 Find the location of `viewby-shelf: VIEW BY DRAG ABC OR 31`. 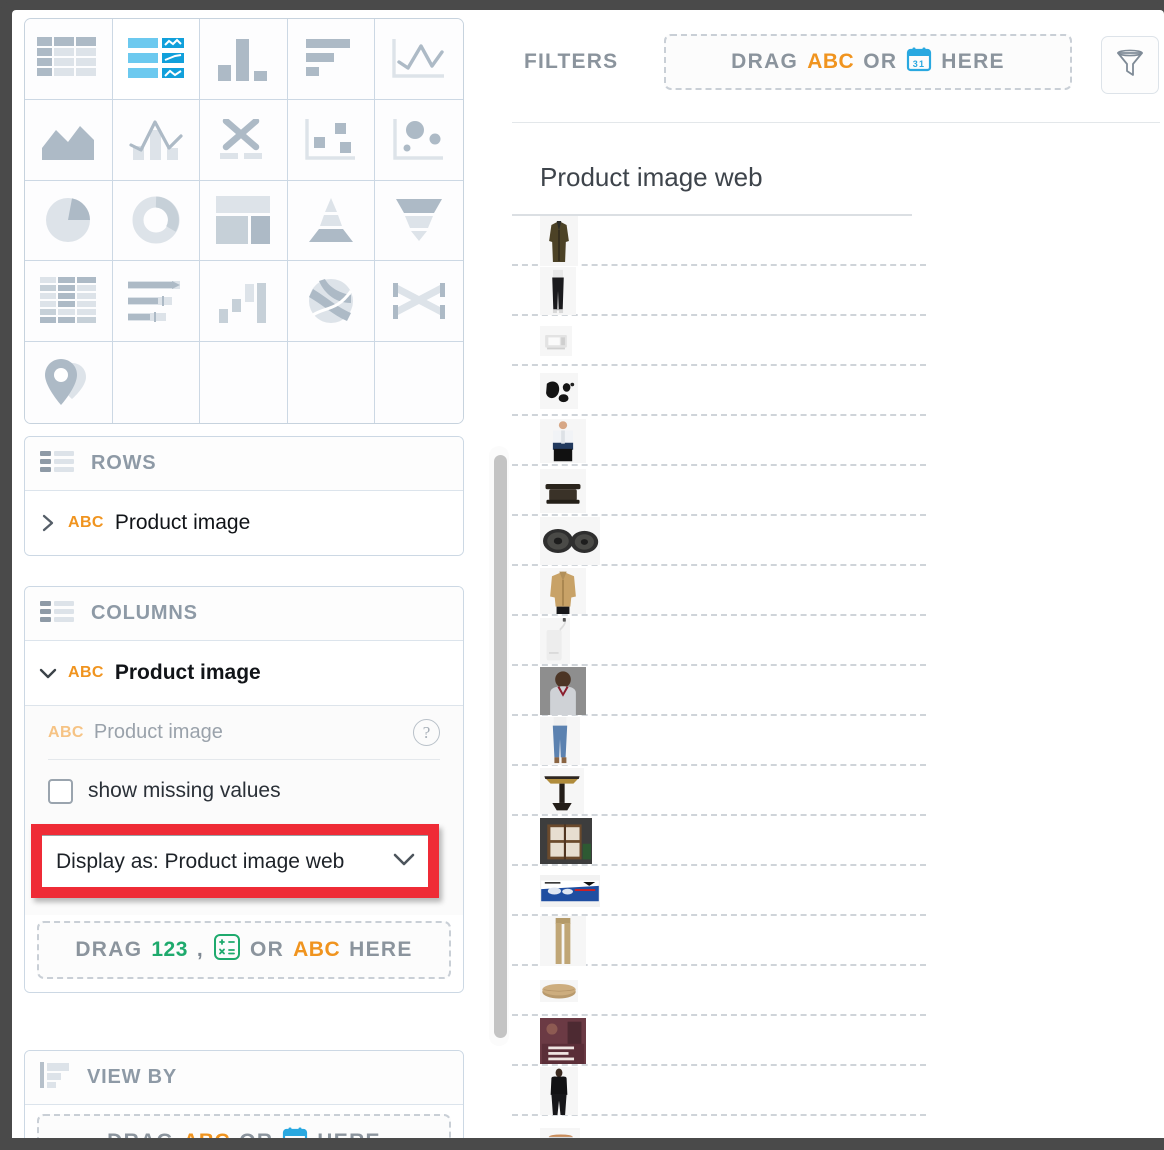

viewby-shelf: VIEW BY DRAG ABC OR 31 is located at coordinates (244, 1097).